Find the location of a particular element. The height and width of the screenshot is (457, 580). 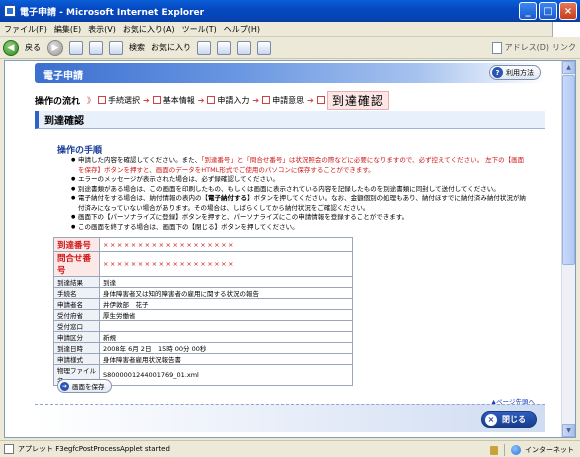

table-row: 手続名 身体障害者又は知的障害者の雇用に関する状況の報告 is located at coordinates (203, 293).